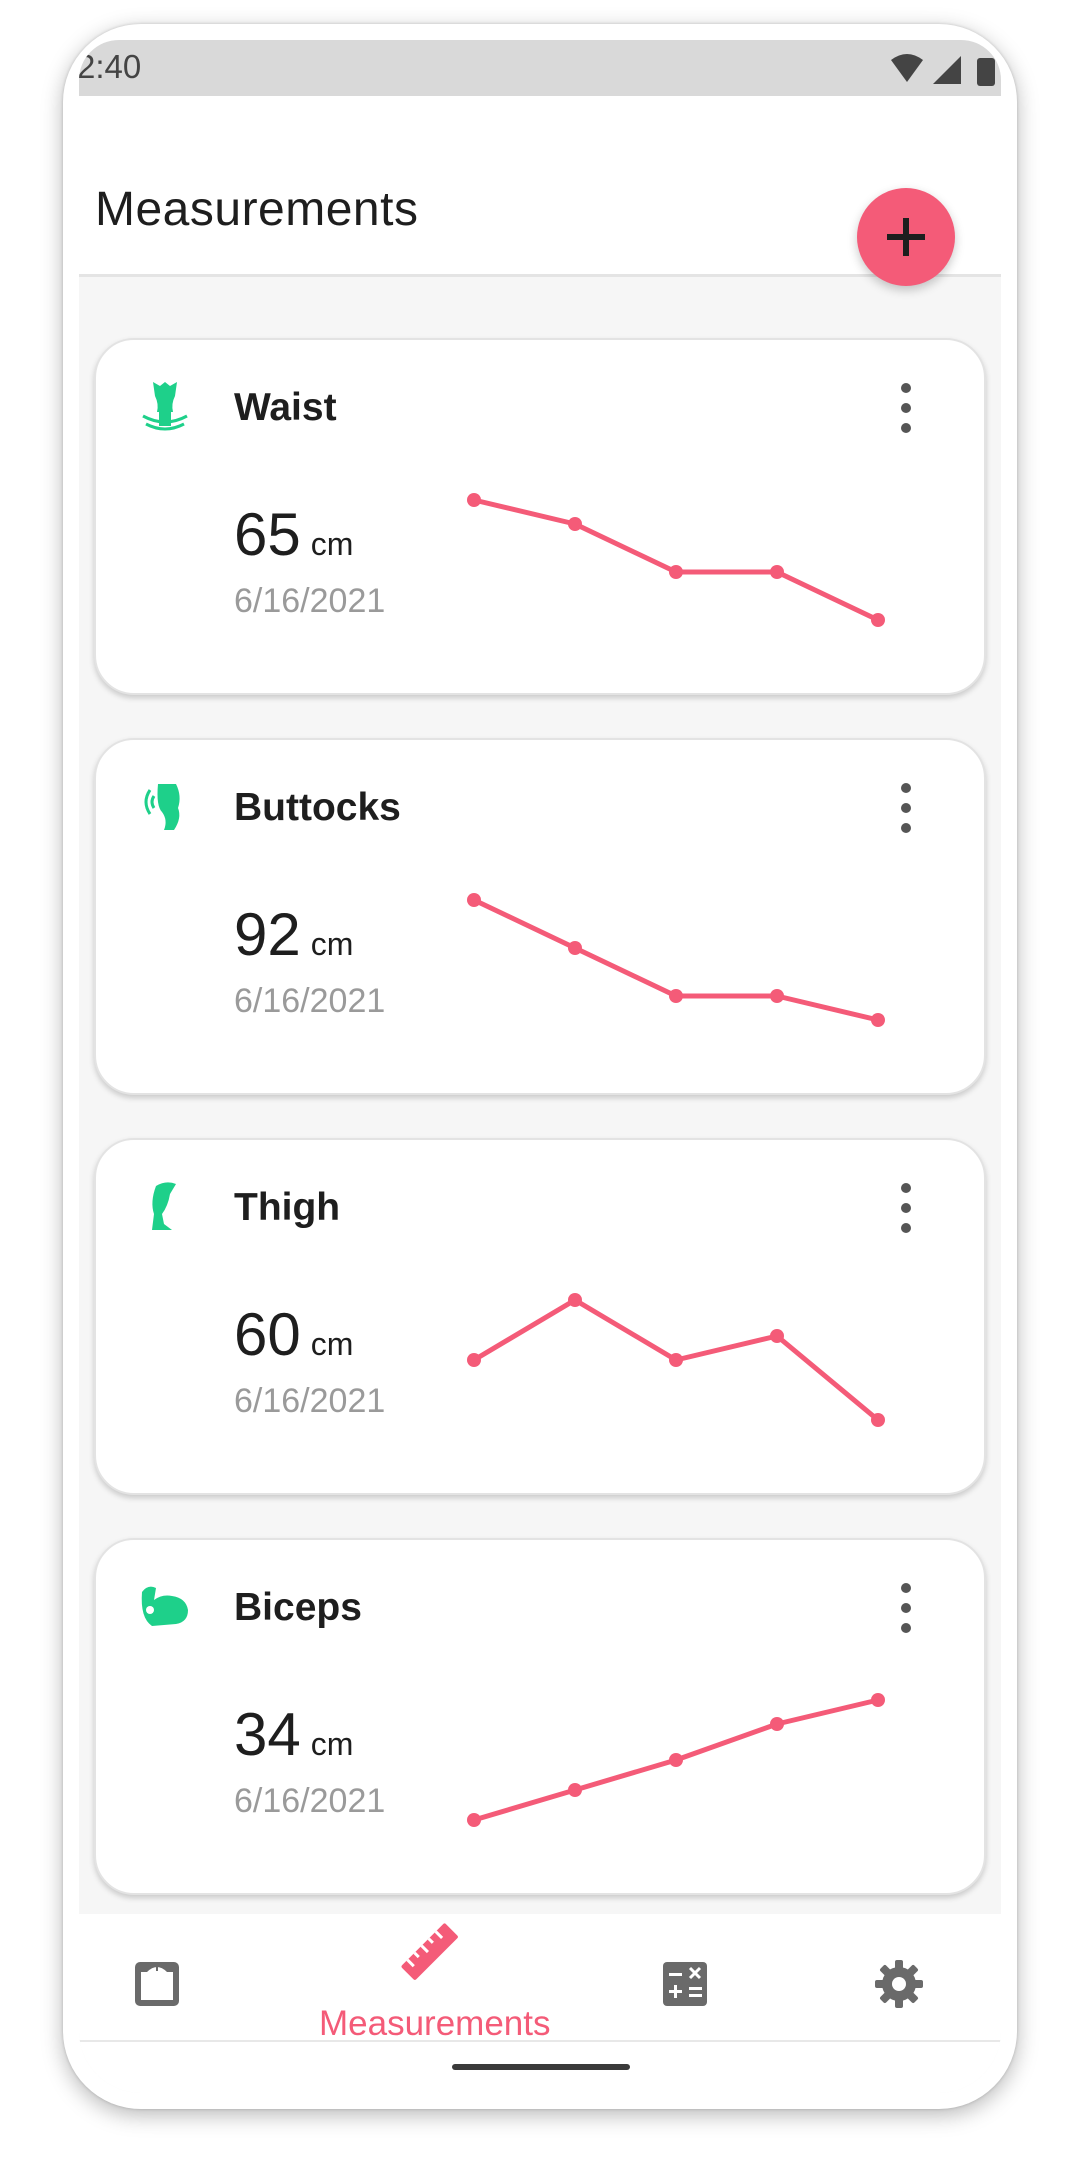 The image size is (1080, 2160). Describe the element at coordinates (986, 72) in the screenshot. I see `battery-icon` at that location.